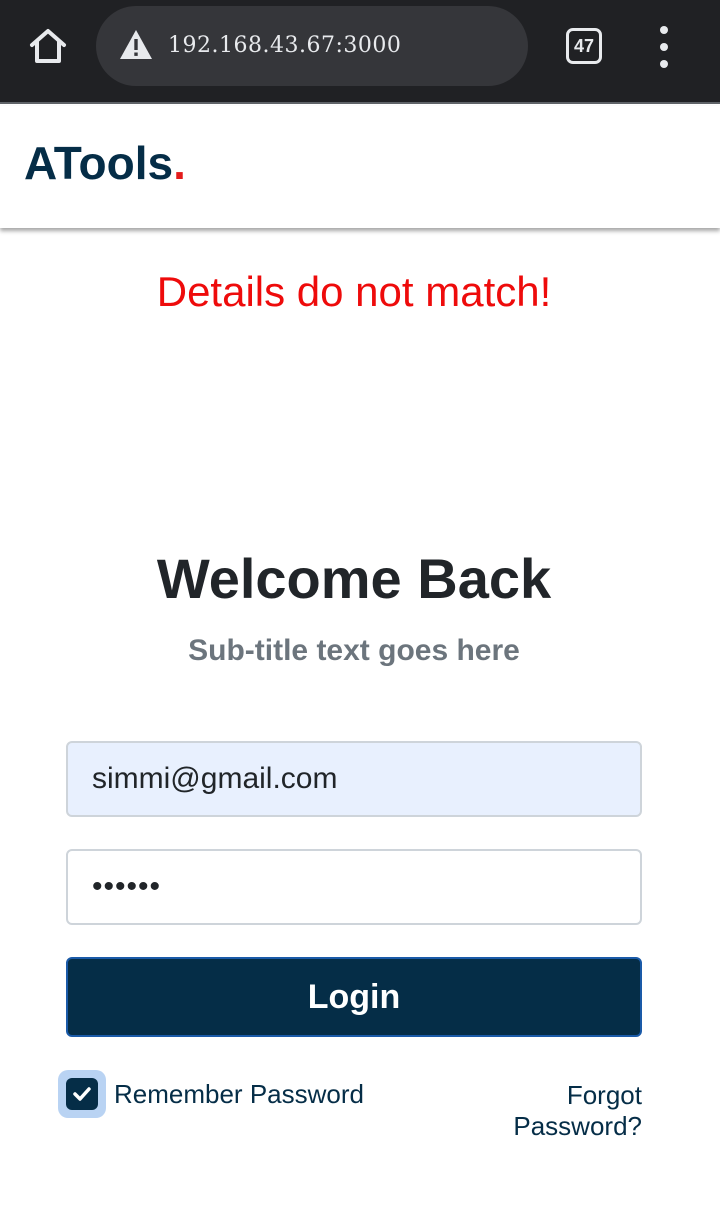 Image resolution: width=720 pixels, height=1222 pixels. Describe the element at coordinates (284, 46) in the screenshot. I see `url-text: 192.168.43.67:3000` at that location.